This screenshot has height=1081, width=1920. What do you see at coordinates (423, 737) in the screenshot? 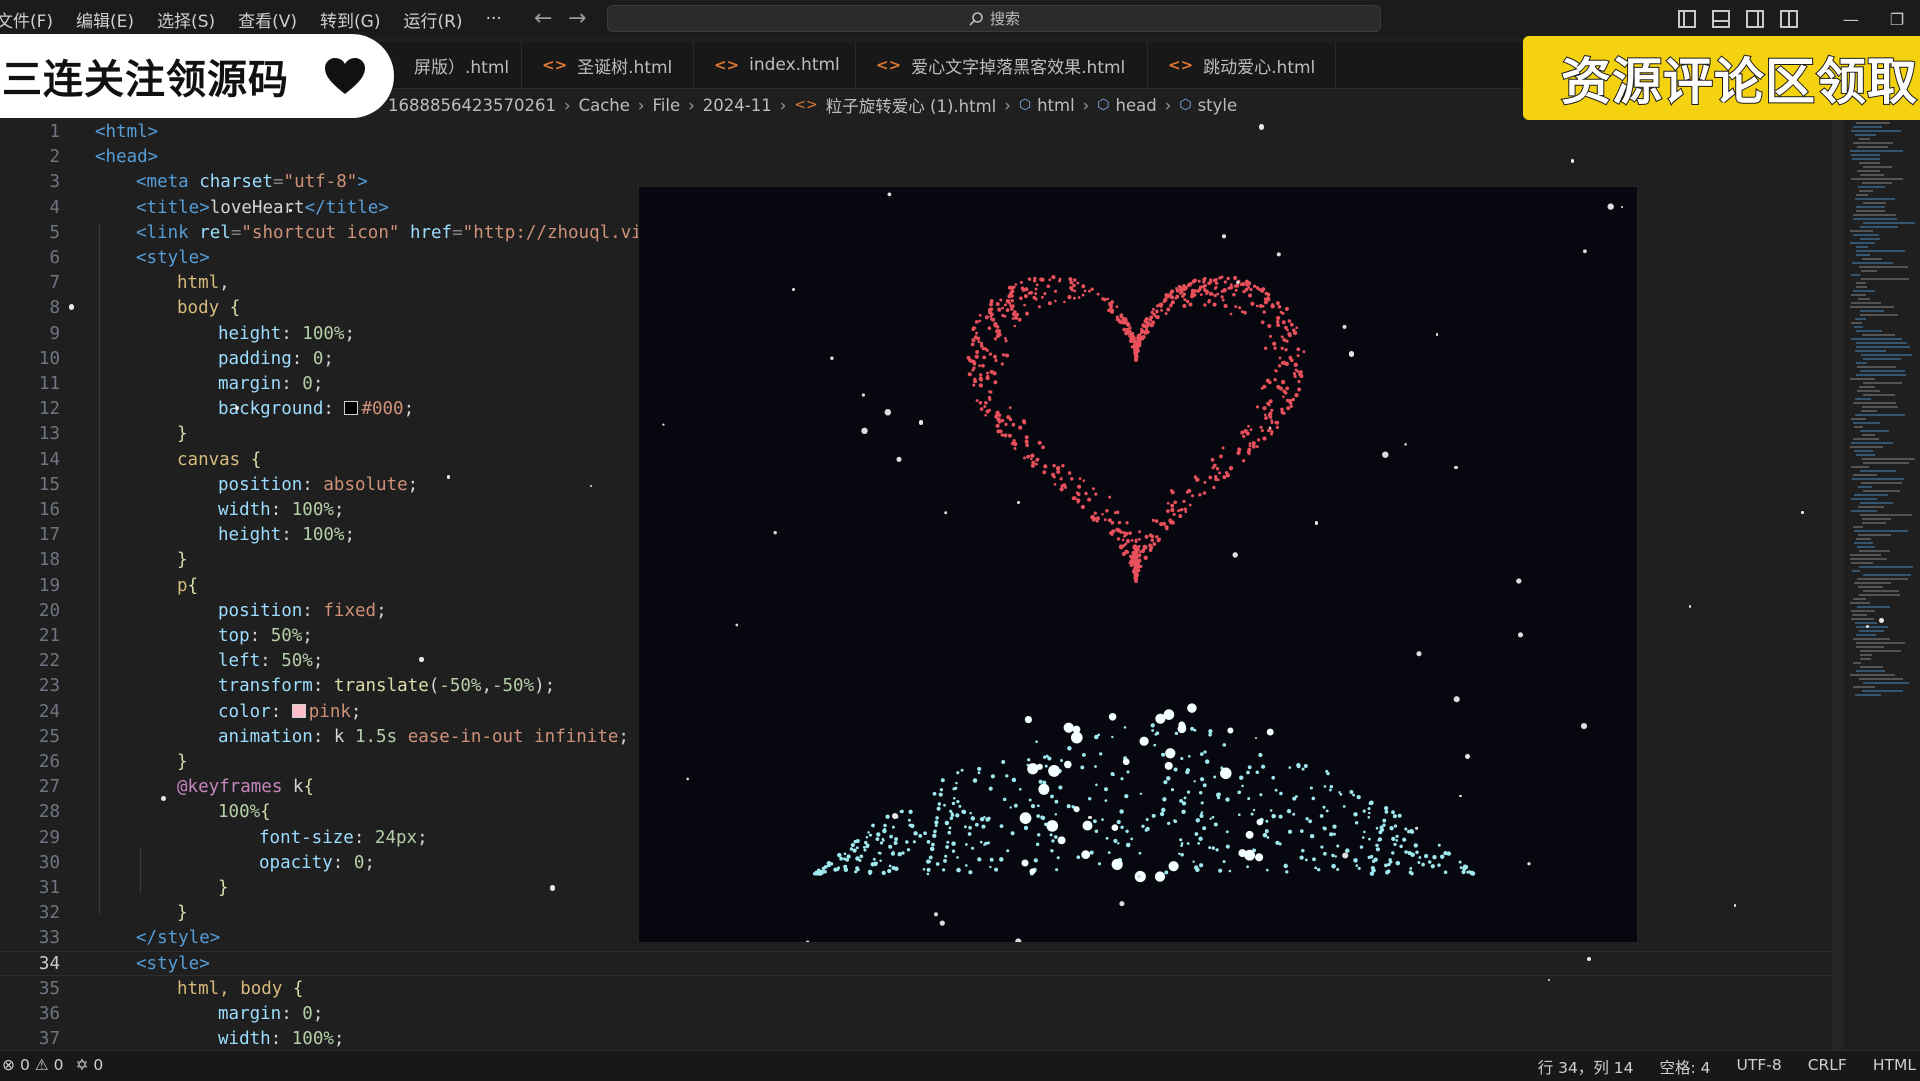
I see `code-text: animation: k 1.5s ease-in-out infinite;` at bounding box center [423, 737].